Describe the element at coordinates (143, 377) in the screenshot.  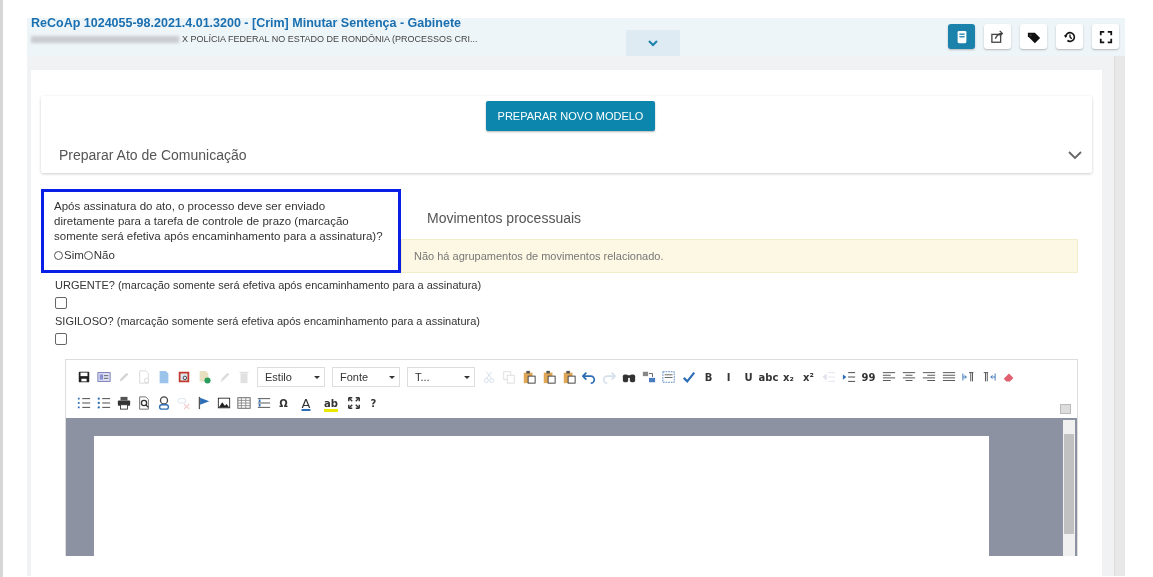
I see `document-icon` at that location.